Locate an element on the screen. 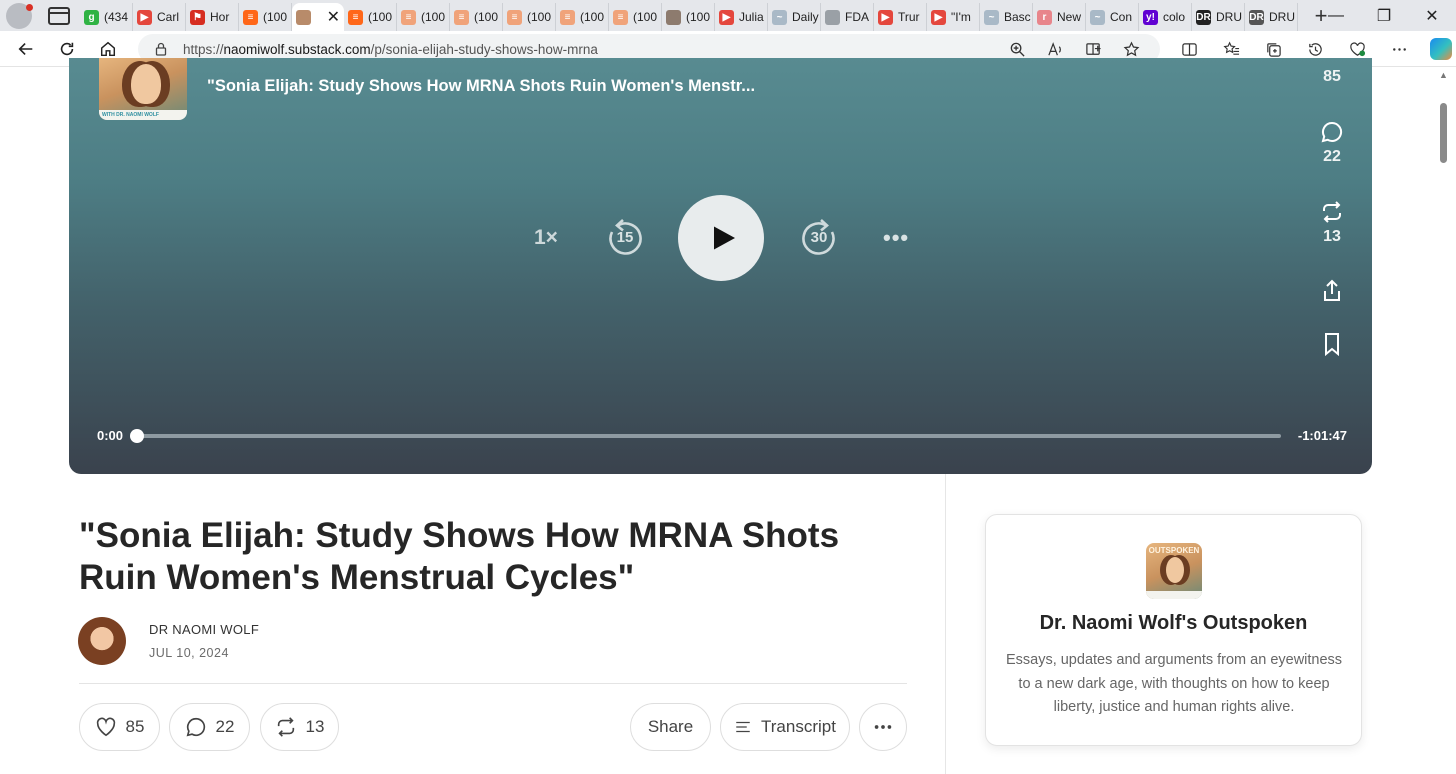 This screenshot has width=1456, height=774. browser-tab: ▶ "I'm is located at coordinates (953, 17).